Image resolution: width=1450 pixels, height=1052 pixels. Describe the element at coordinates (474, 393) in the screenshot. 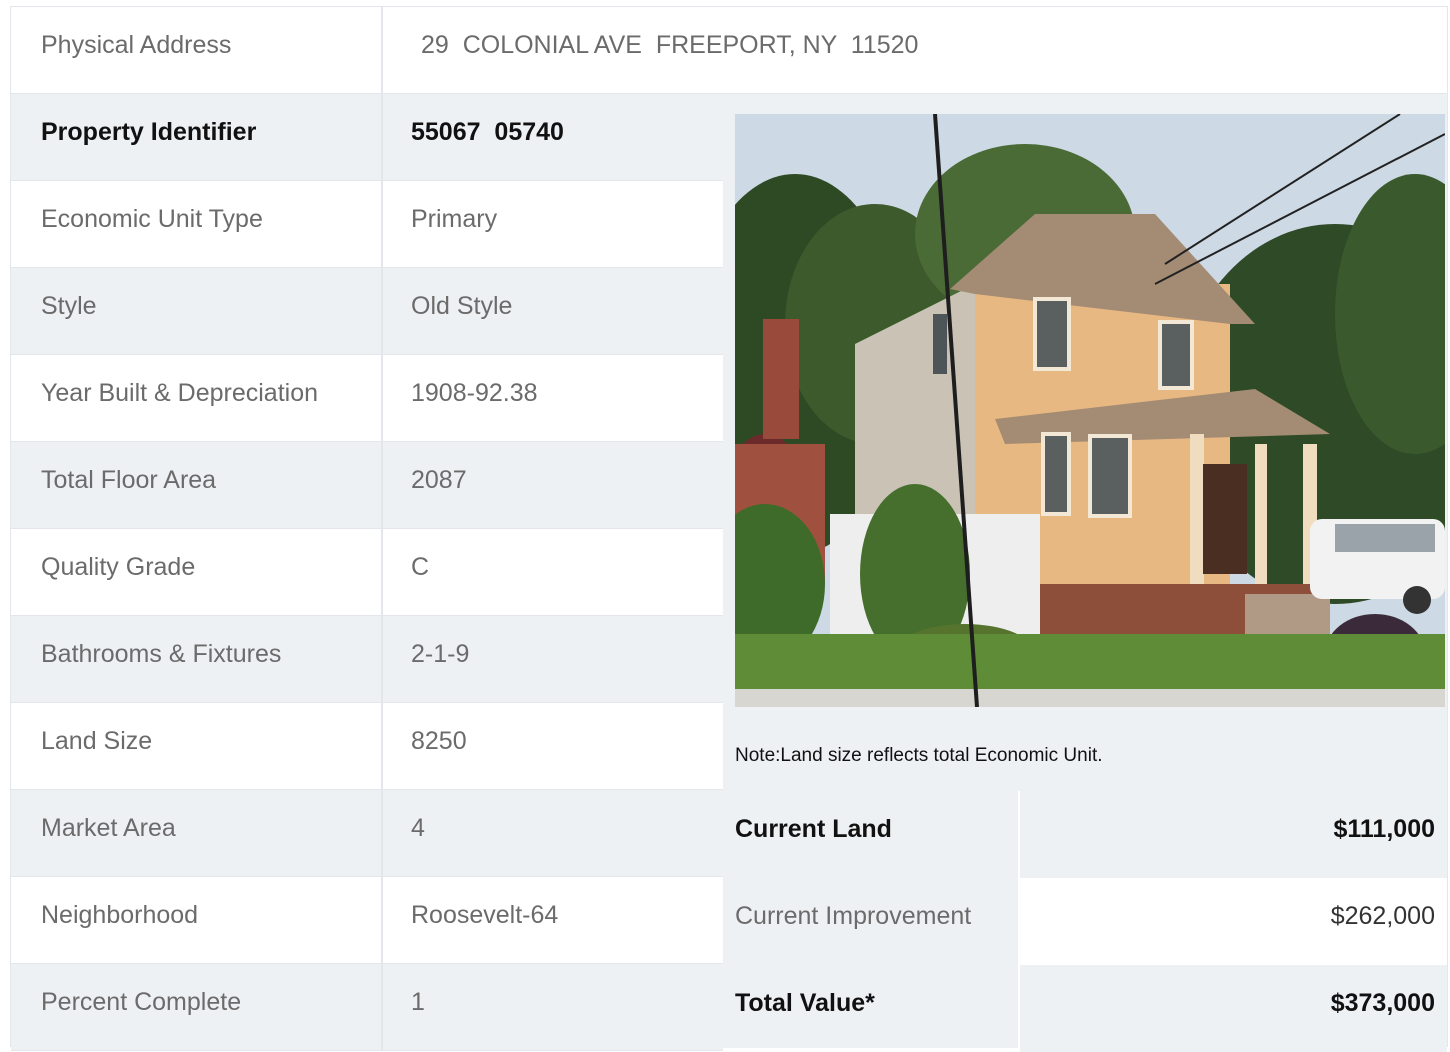

I see `detail-value: 1908-92.38` at that location.